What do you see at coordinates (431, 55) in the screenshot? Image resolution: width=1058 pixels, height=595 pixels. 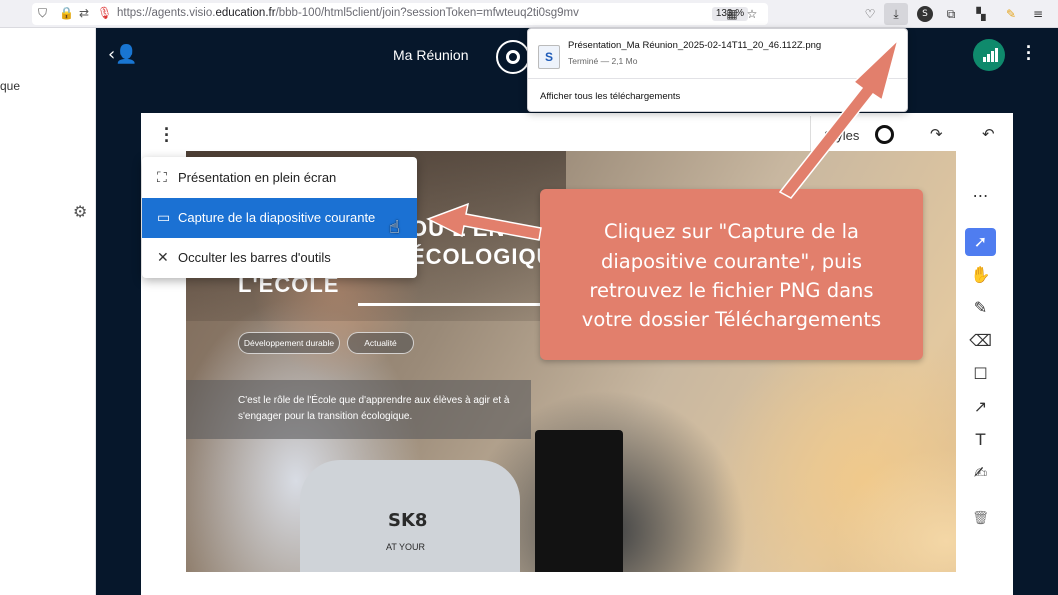 I see `meeting-title: Ma Réunion` at bounding box center [431, 55].